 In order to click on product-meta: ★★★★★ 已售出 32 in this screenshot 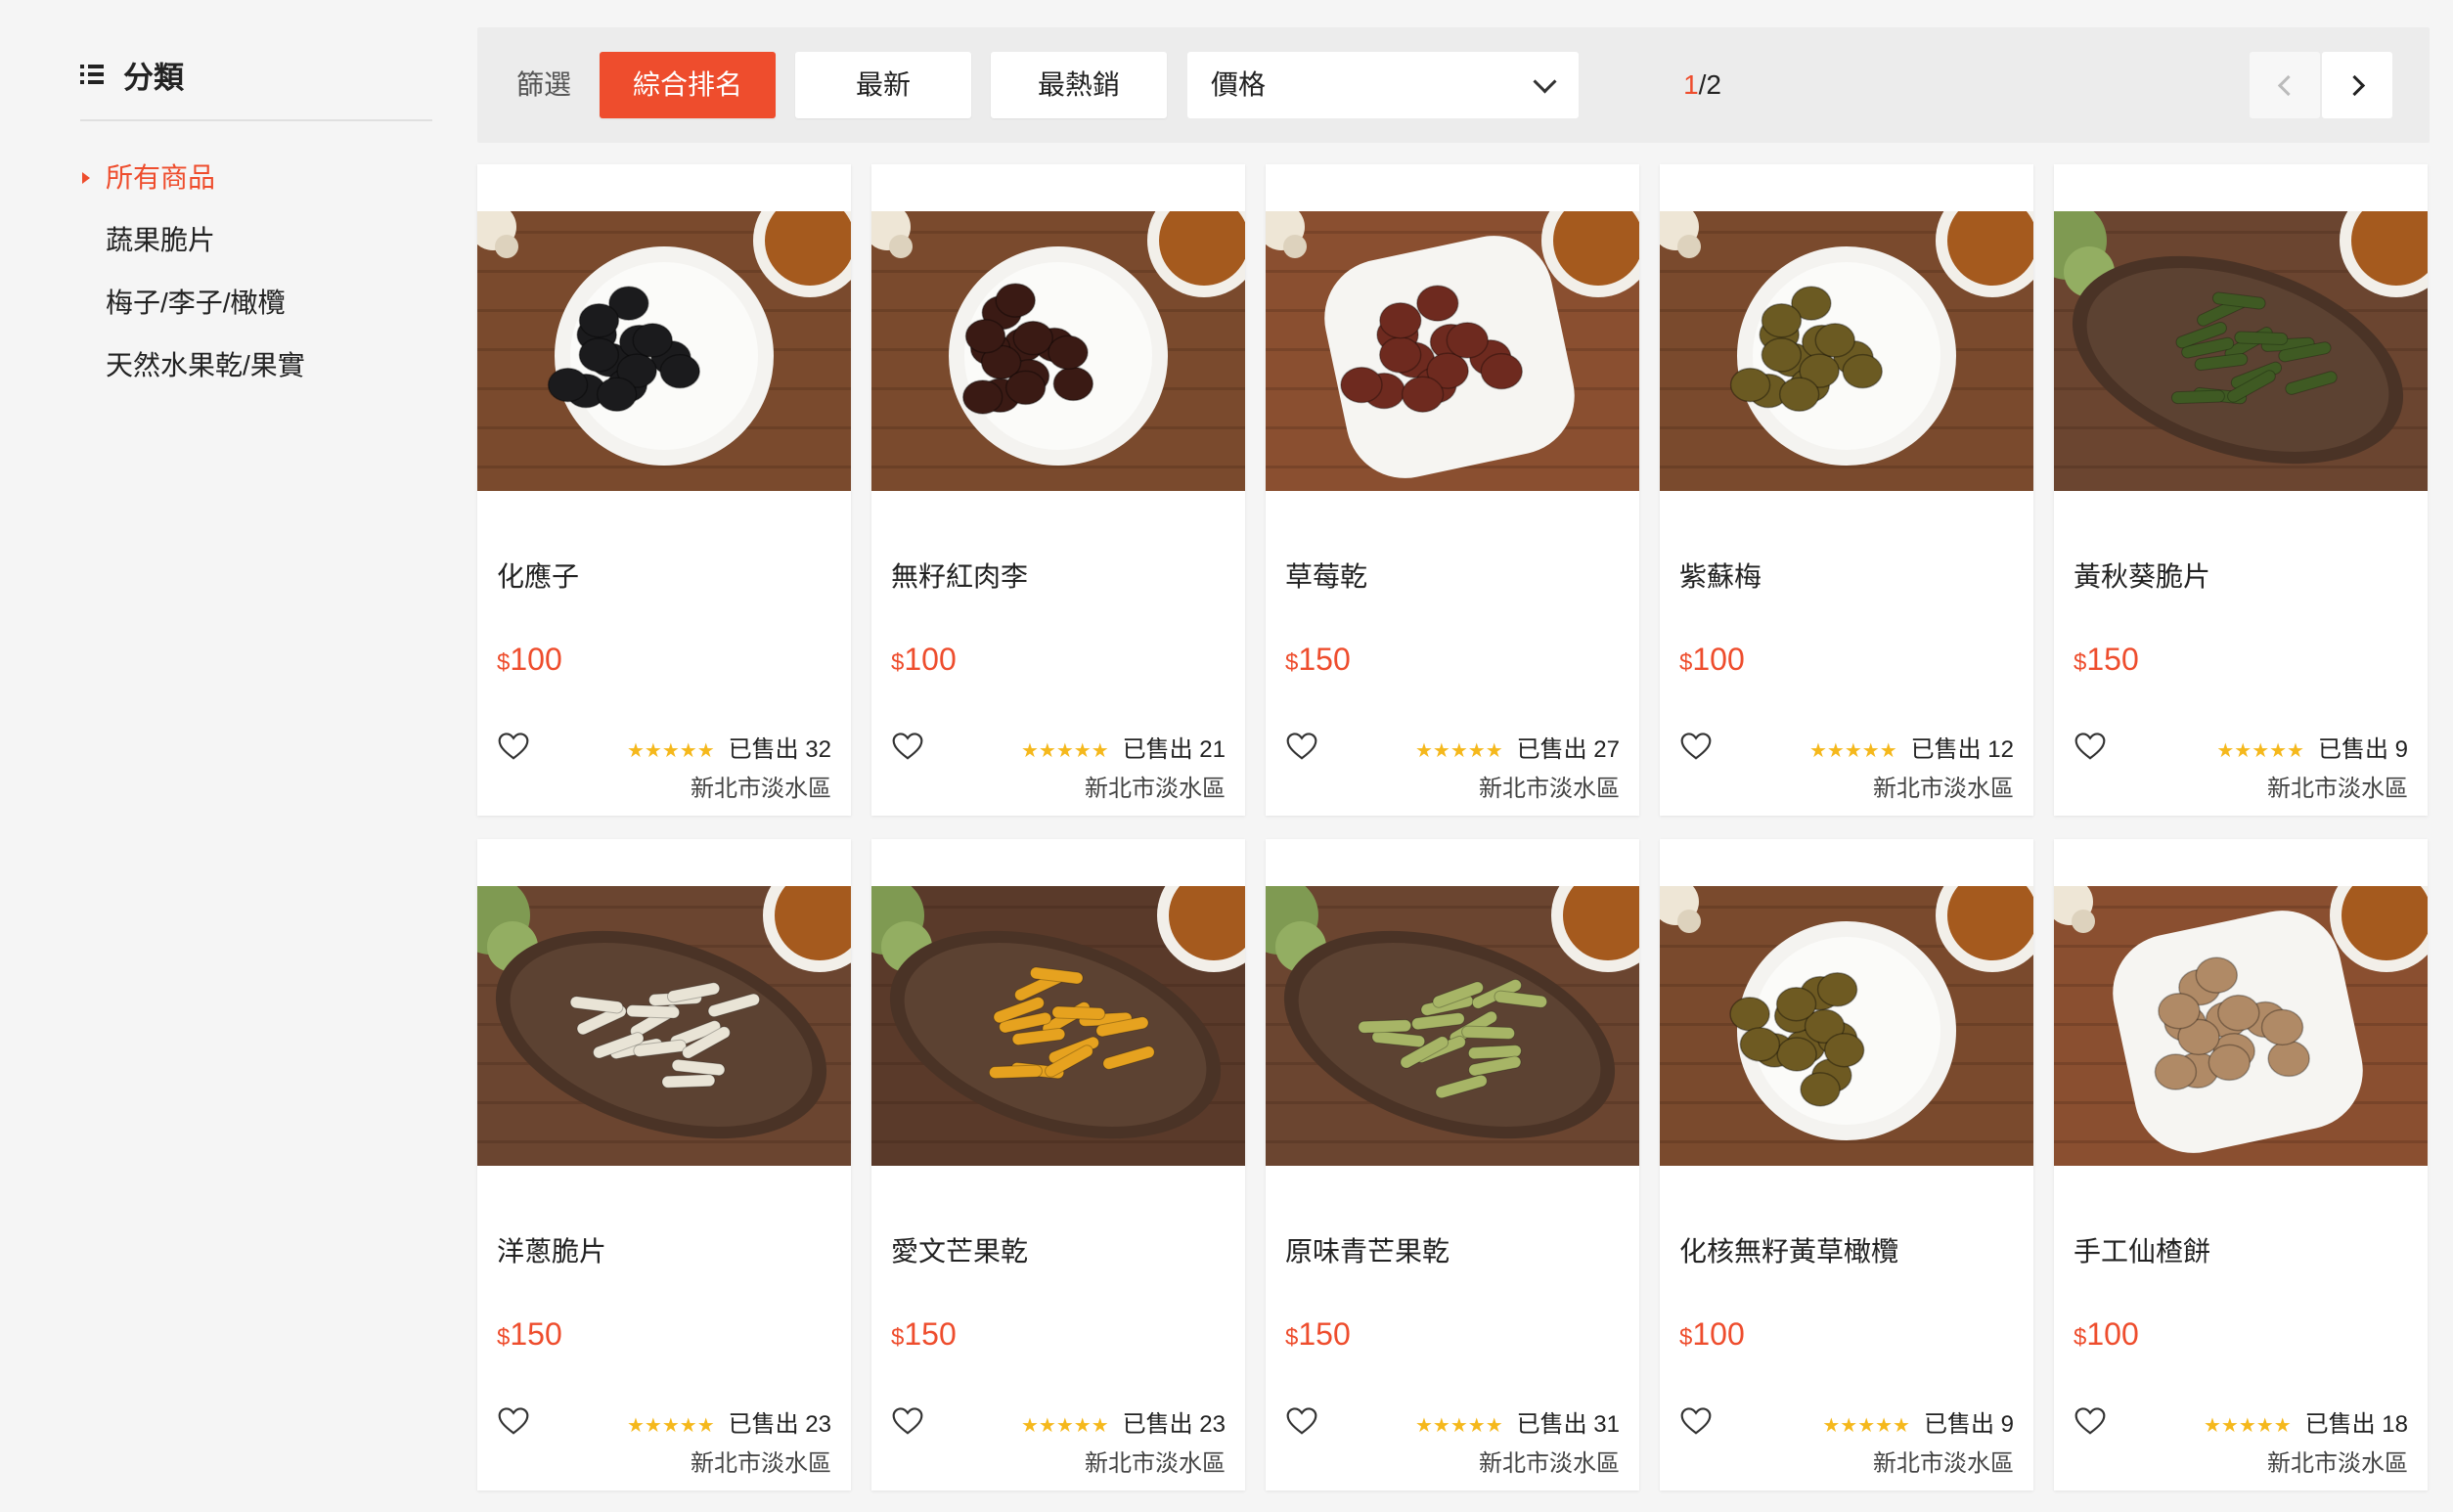, I will do `click(729, 747)`.